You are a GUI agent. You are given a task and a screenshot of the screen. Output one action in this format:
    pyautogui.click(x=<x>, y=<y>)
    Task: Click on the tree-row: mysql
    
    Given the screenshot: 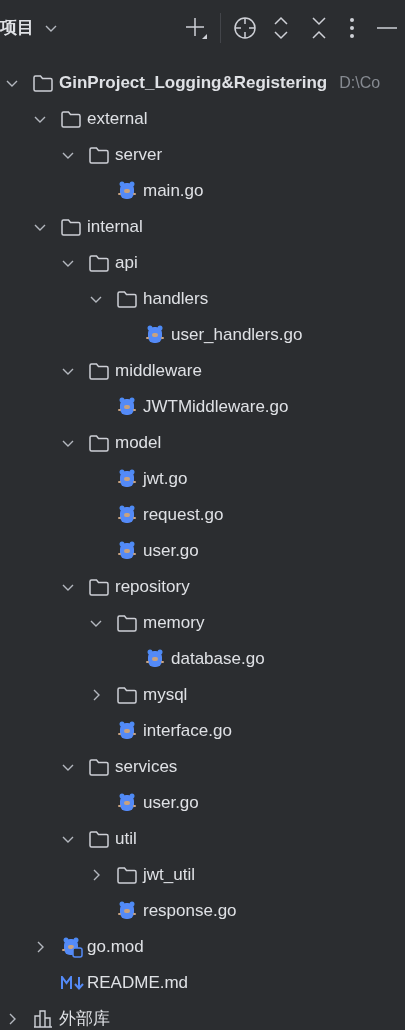 What is the action you would take?
    pyautogui.click(x=202, y=695)
    